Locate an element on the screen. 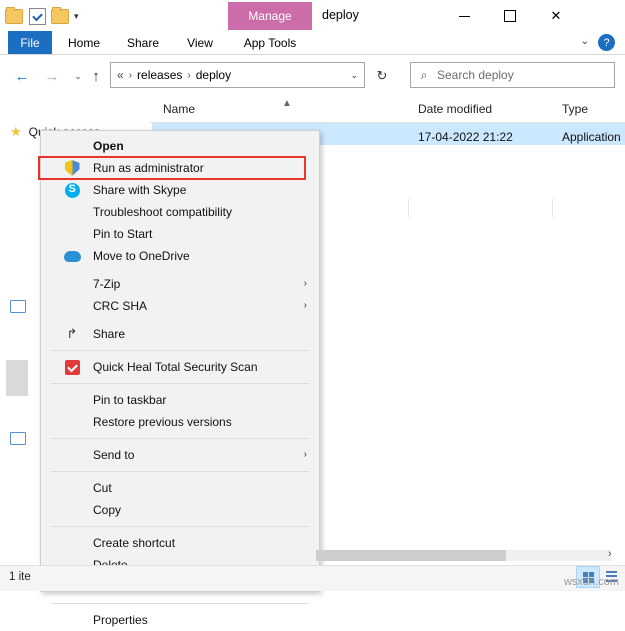 Image resolution: width=625 pixels, height=631 pixels. menu-item-label: Pin to Start is located at coordinates (123, 234).